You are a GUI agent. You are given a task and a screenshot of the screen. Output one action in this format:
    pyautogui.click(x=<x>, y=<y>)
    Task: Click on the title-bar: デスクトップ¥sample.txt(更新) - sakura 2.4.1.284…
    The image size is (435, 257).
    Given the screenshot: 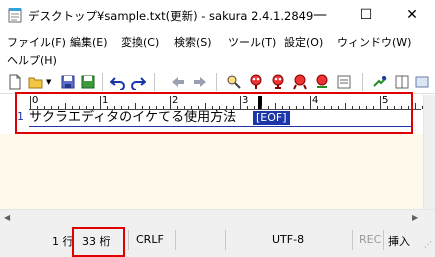 What is the action you would take?
    pyautogui.click(x=217, y=15)
    